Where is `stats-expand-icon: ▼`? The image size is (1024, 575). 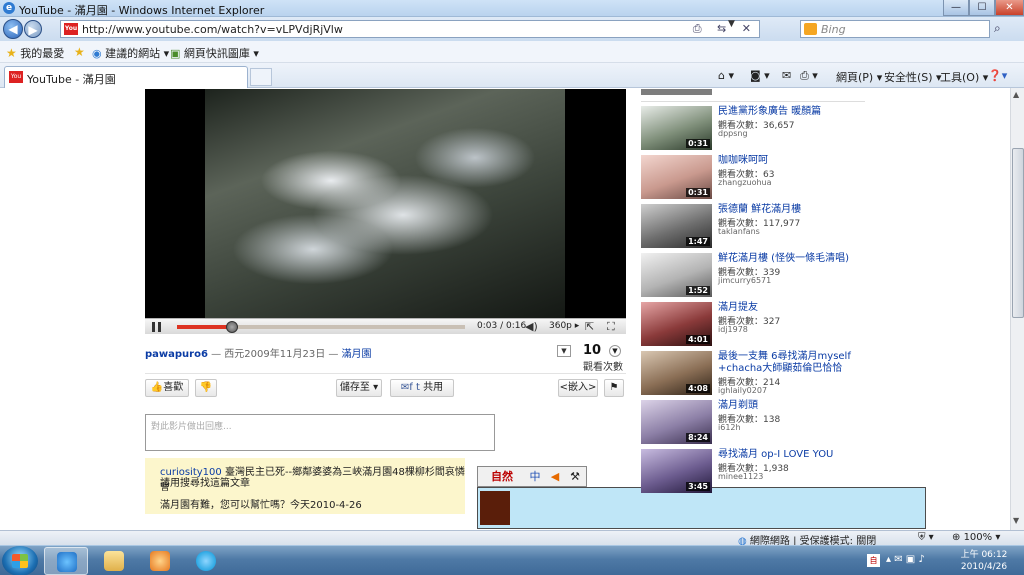 stats-expand-icon: ▼ is located at coordinates (615, 351).